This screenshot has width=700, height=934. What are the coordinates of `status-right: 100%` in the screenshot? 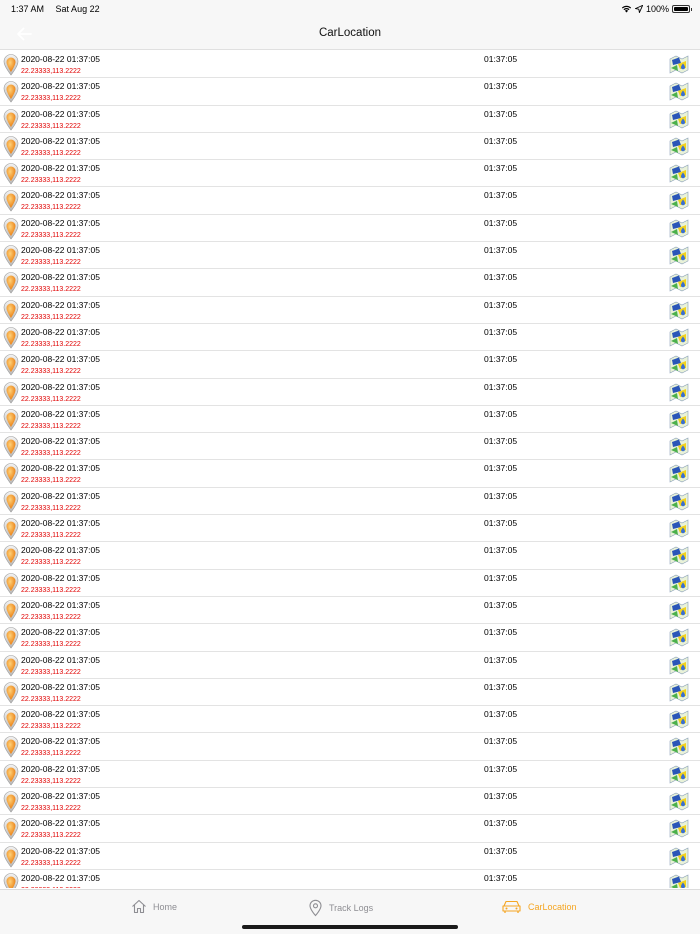 It's located at (656, 9).